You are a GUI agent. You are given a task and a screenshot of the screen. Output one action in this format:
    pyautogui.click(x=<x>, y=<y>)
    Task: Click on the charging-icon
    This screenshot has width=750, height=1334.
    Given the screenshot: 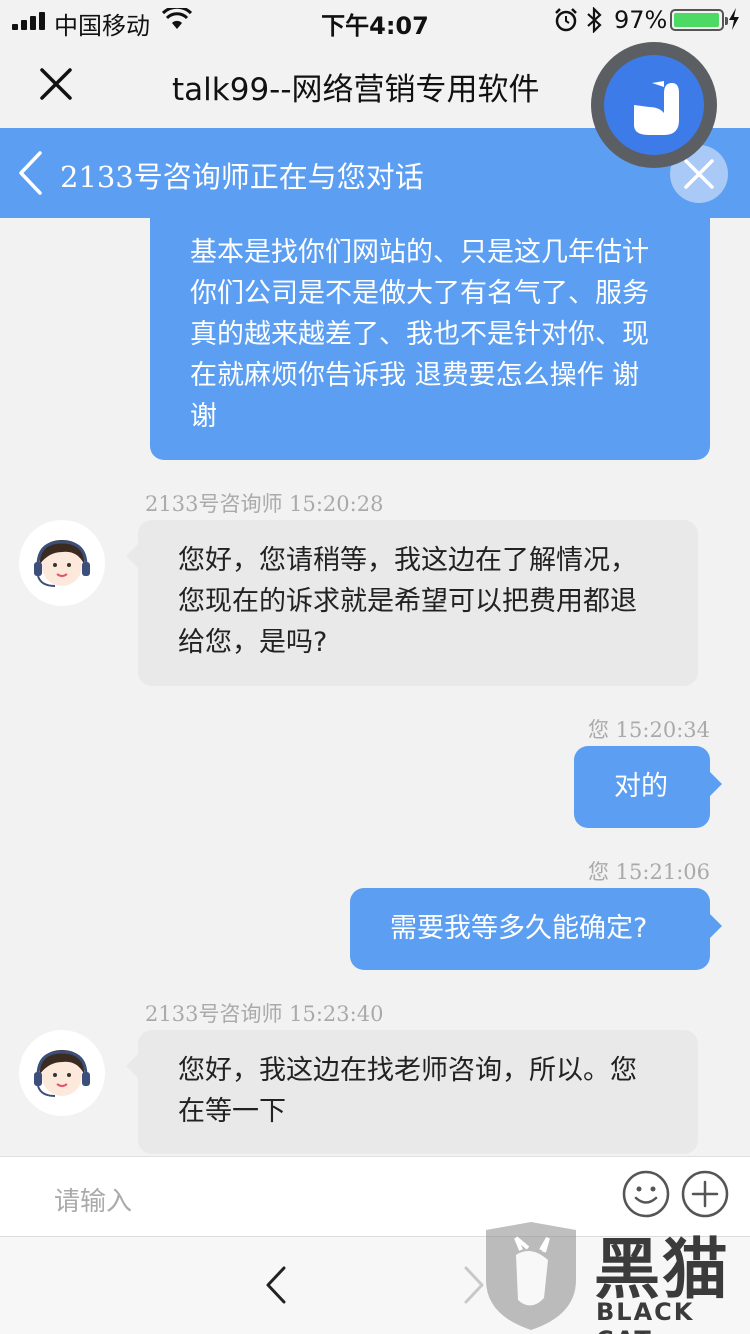 What is the action you would take?
    pyautogui.click(x=734, y=19)
    